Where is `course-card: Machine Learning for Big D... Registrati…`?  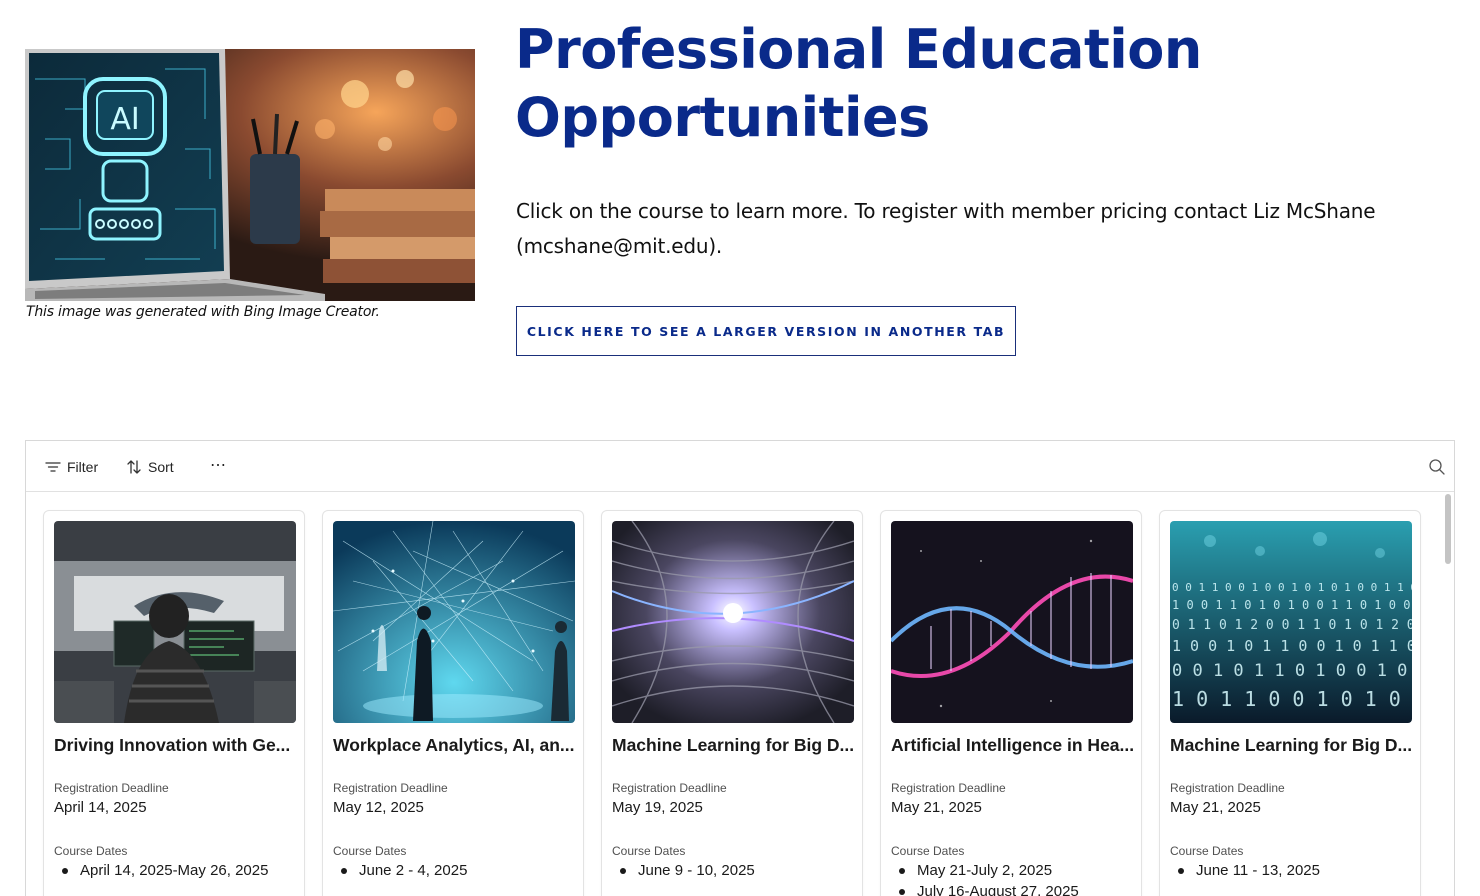
course-card: Machine Learning for Big D... Registrati… is located at coordinates (732, 703).